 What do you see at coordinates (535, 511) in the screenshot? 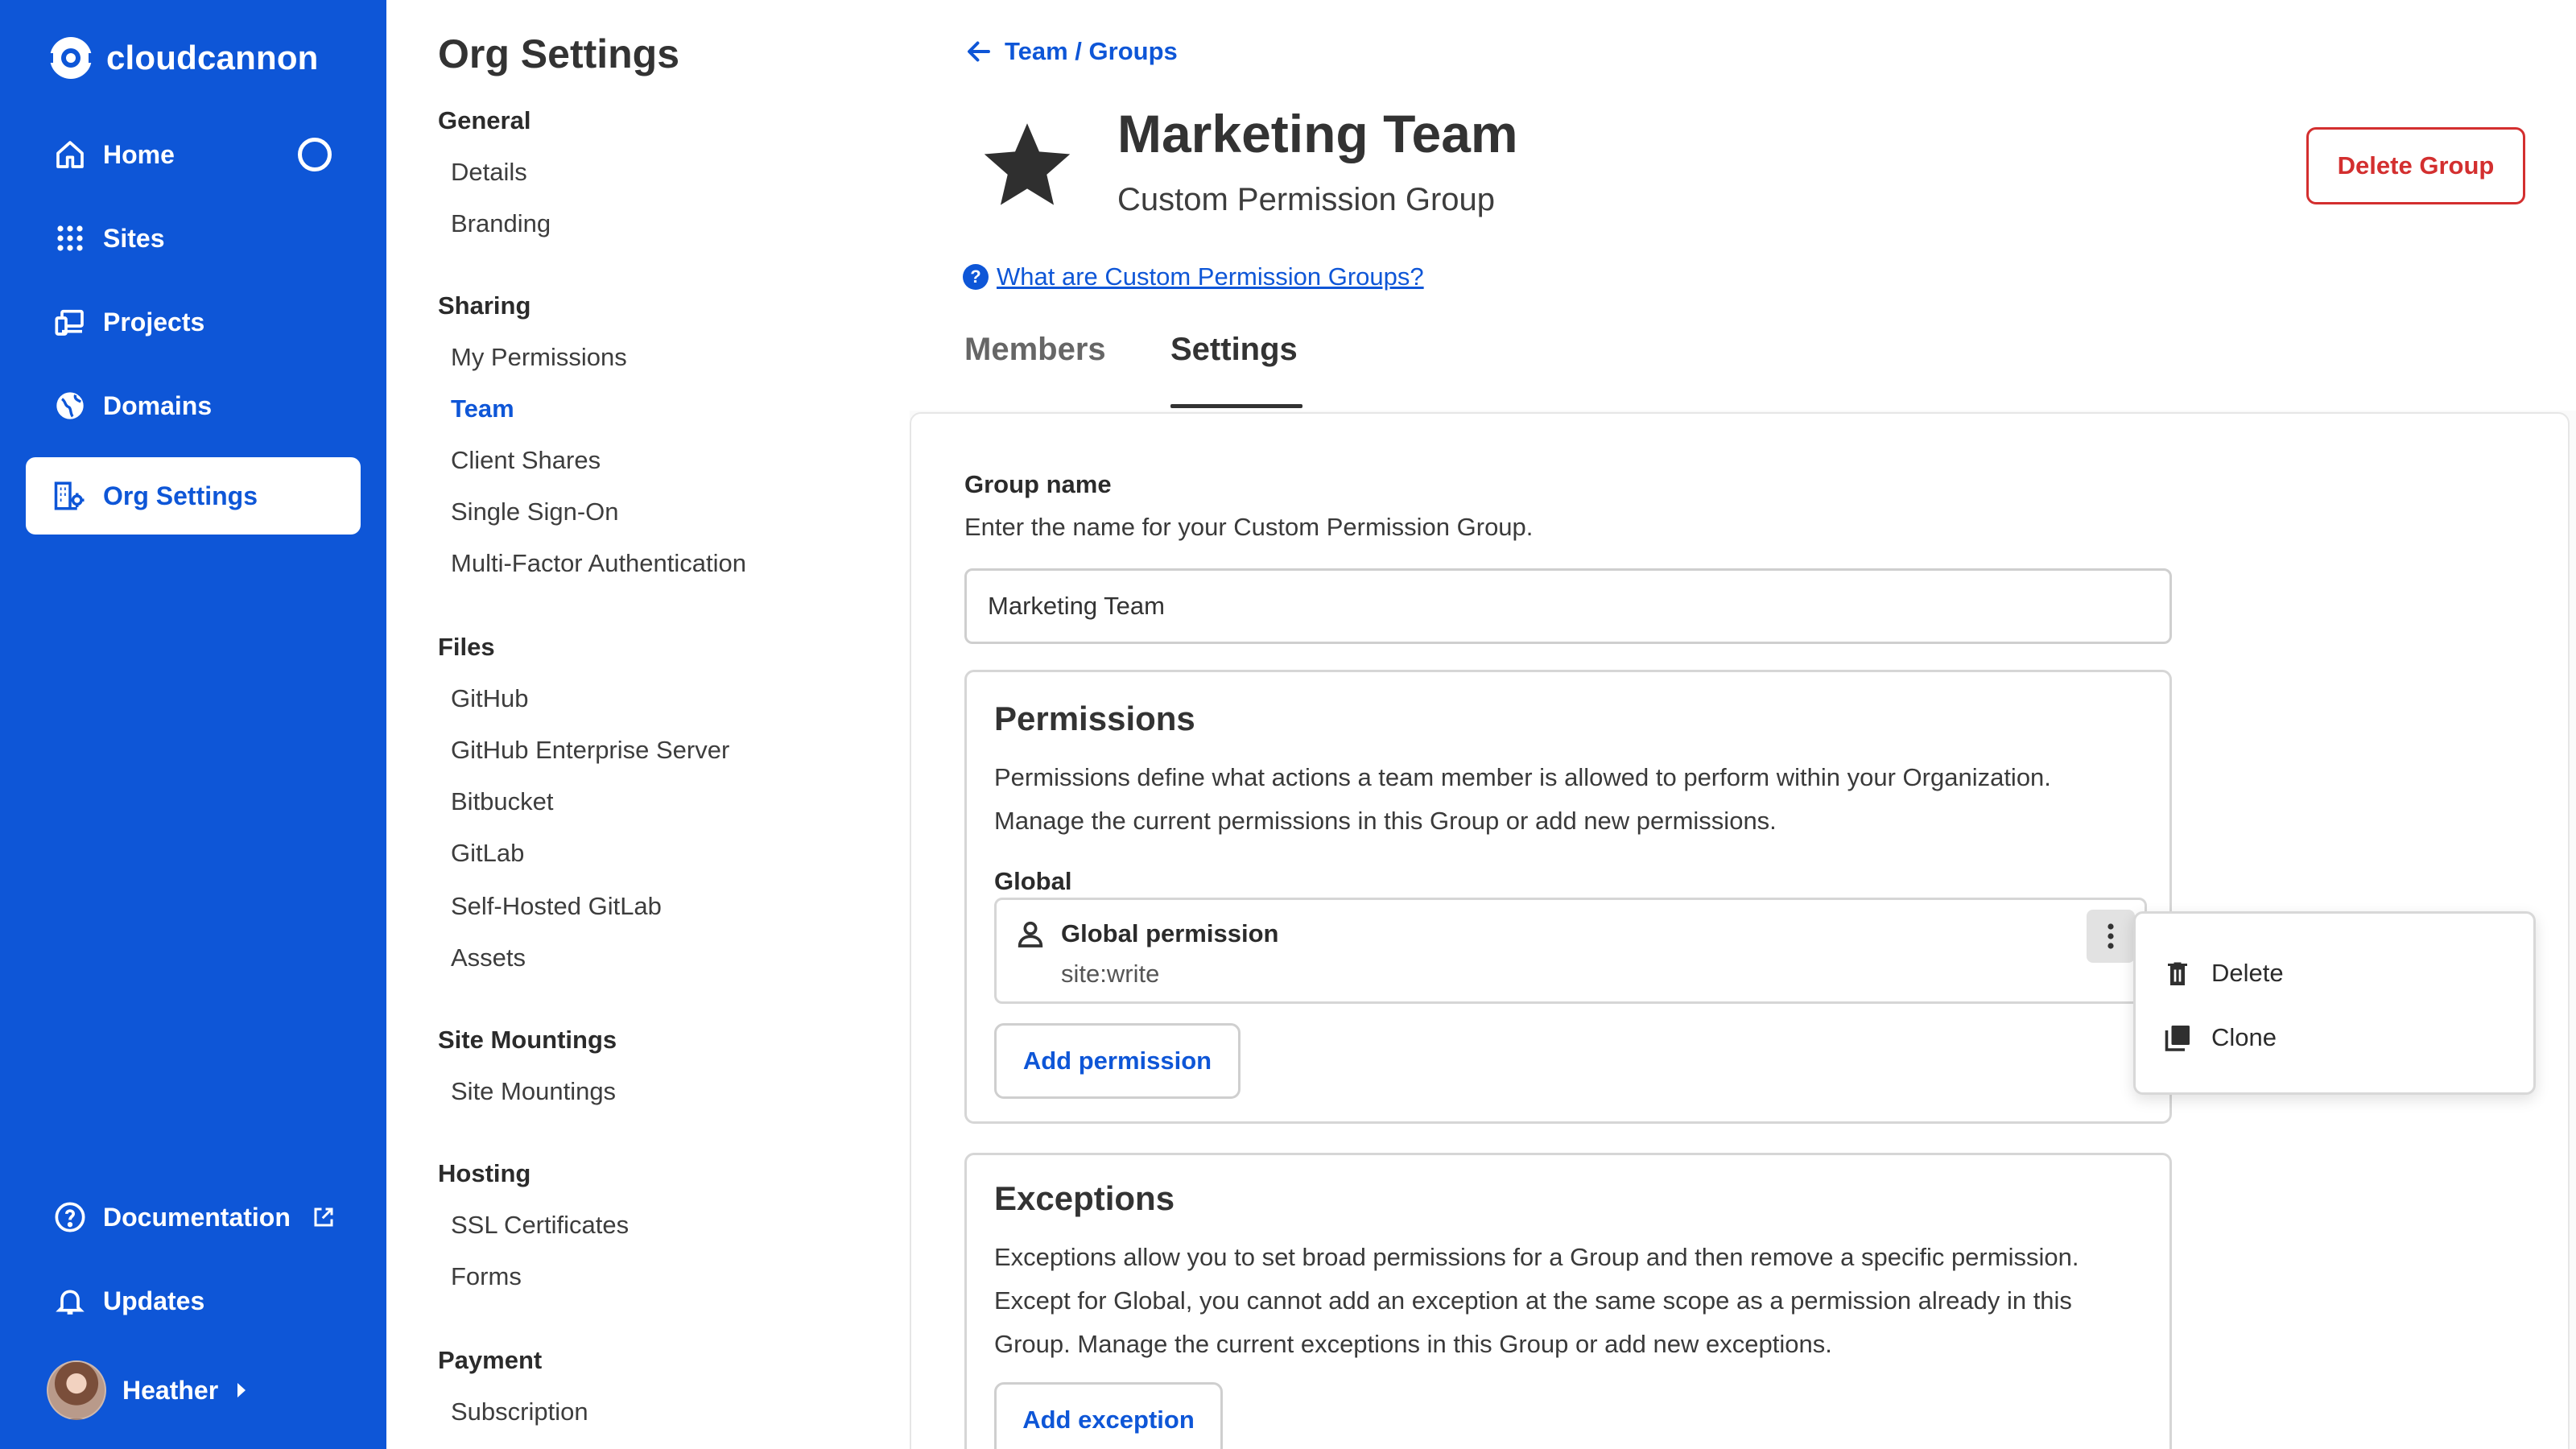
I see `settings-link-single-sign-on: Single Sign-On` at bounding box center [535, 511].